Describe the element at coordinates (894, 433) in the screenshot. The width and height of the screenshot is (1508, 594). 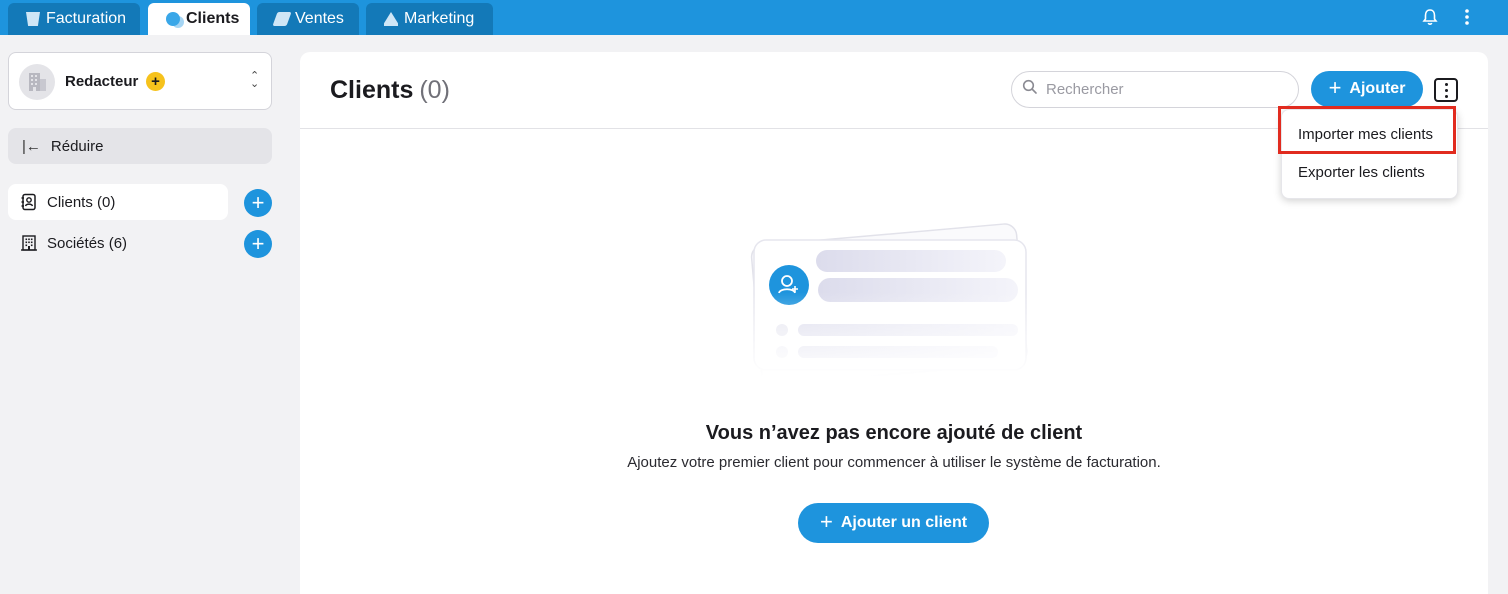
I see `empty-state-title: Vous n’avez pas encore ajouté de client` at that location.